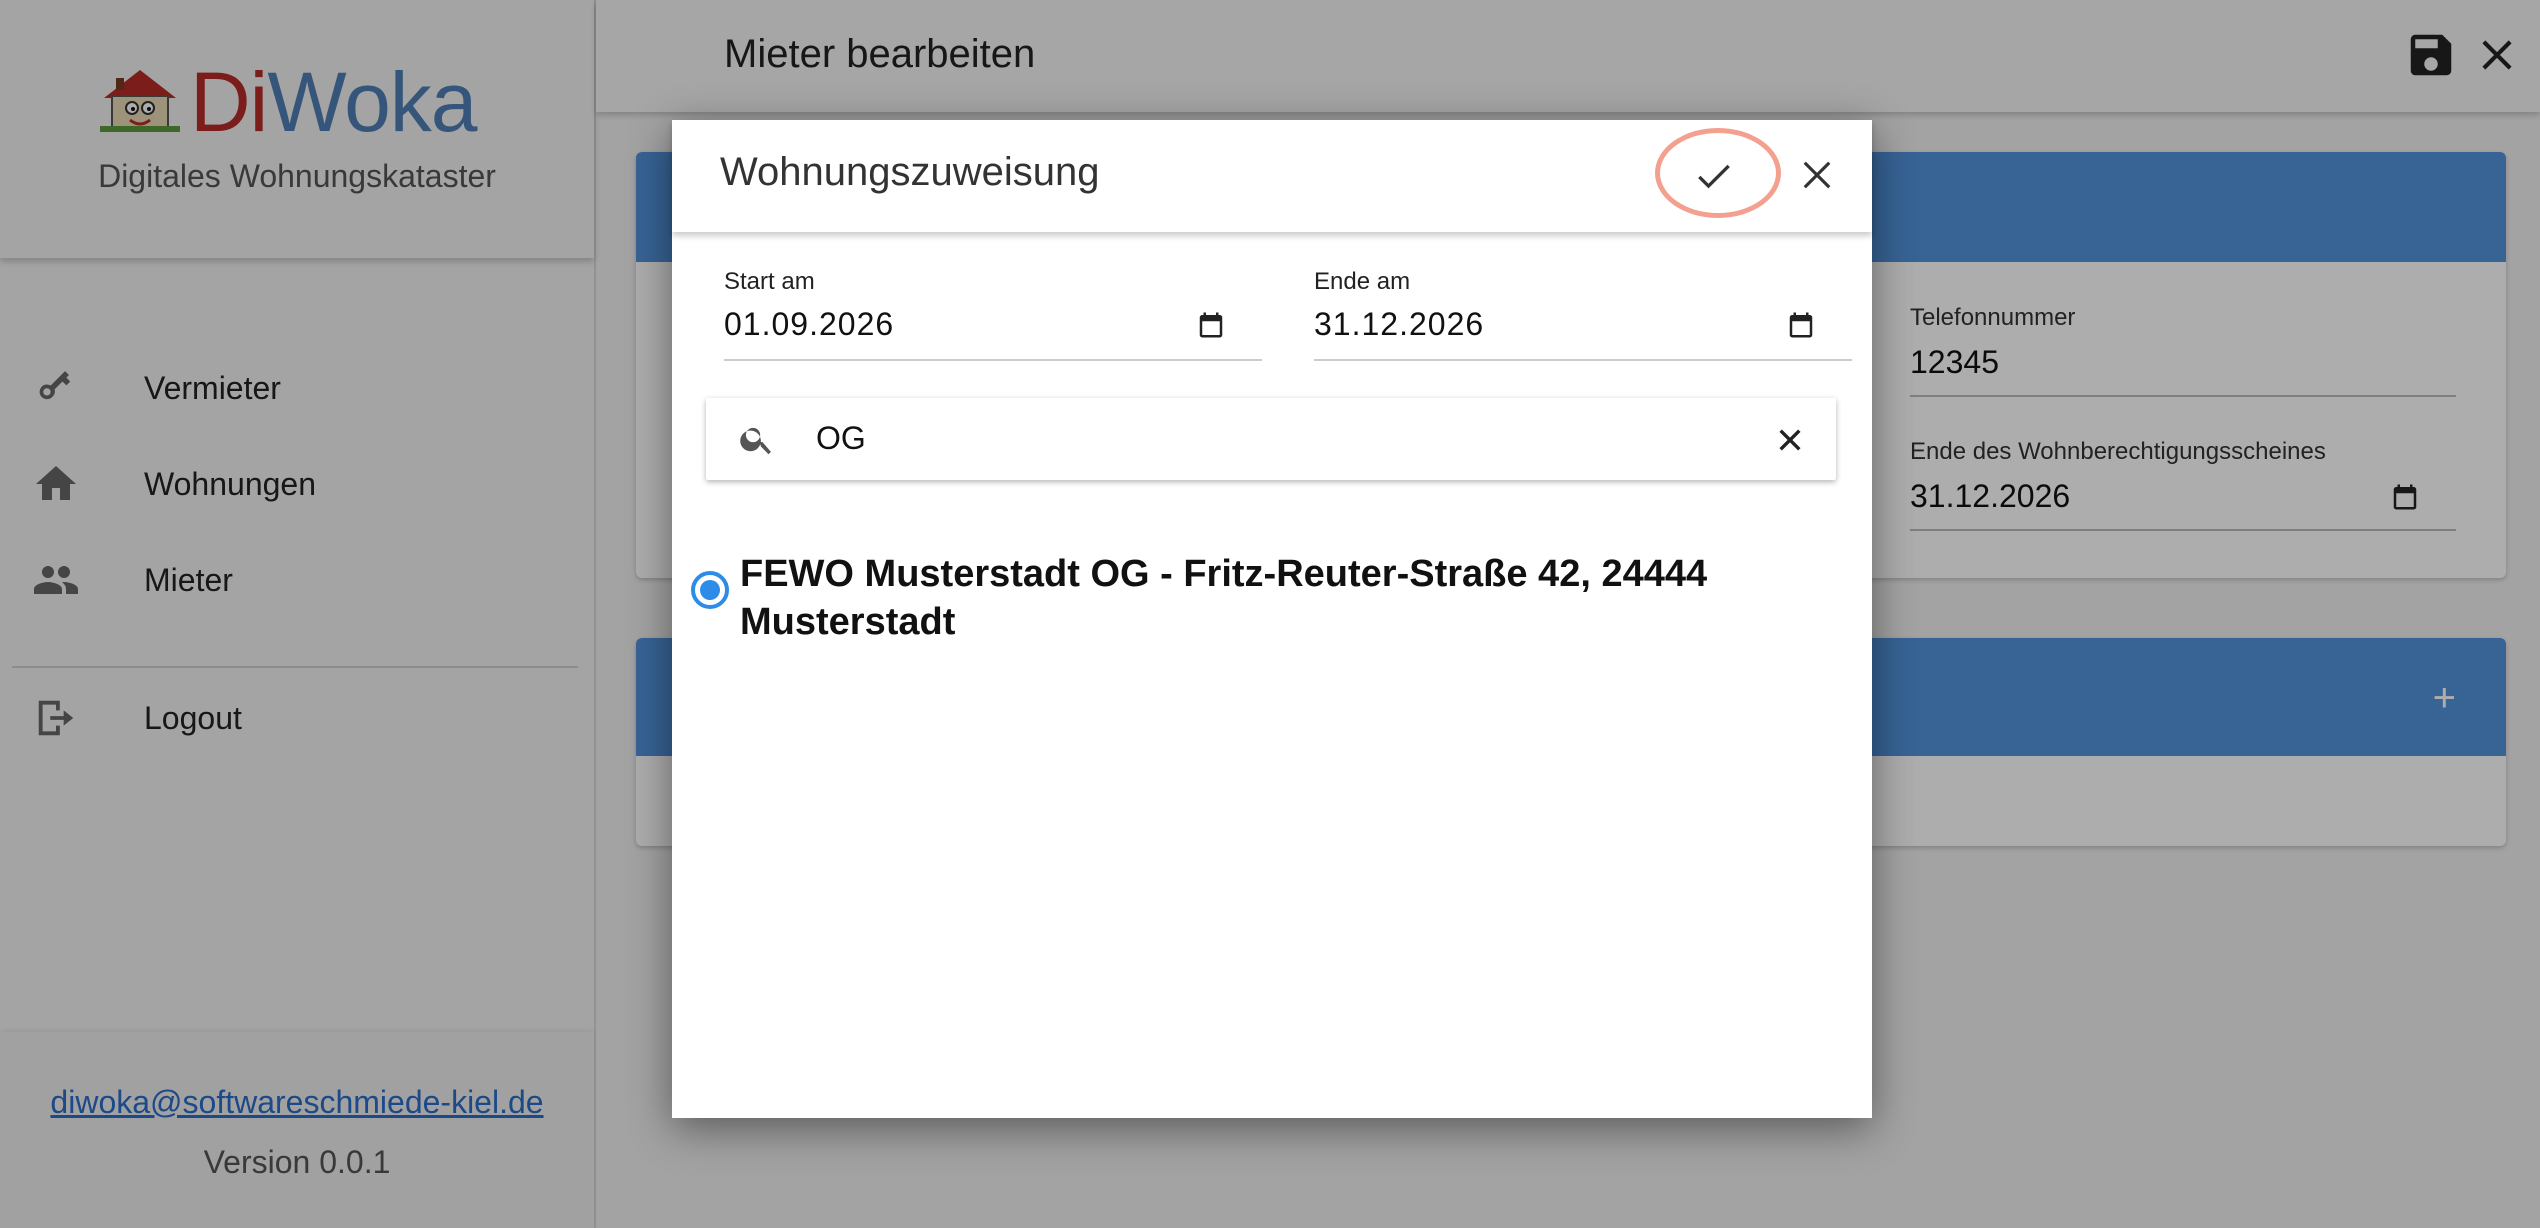  Describe the element at coordinates (769, 281) in the screenshot. I see `start-date-label: Start am` at that location.